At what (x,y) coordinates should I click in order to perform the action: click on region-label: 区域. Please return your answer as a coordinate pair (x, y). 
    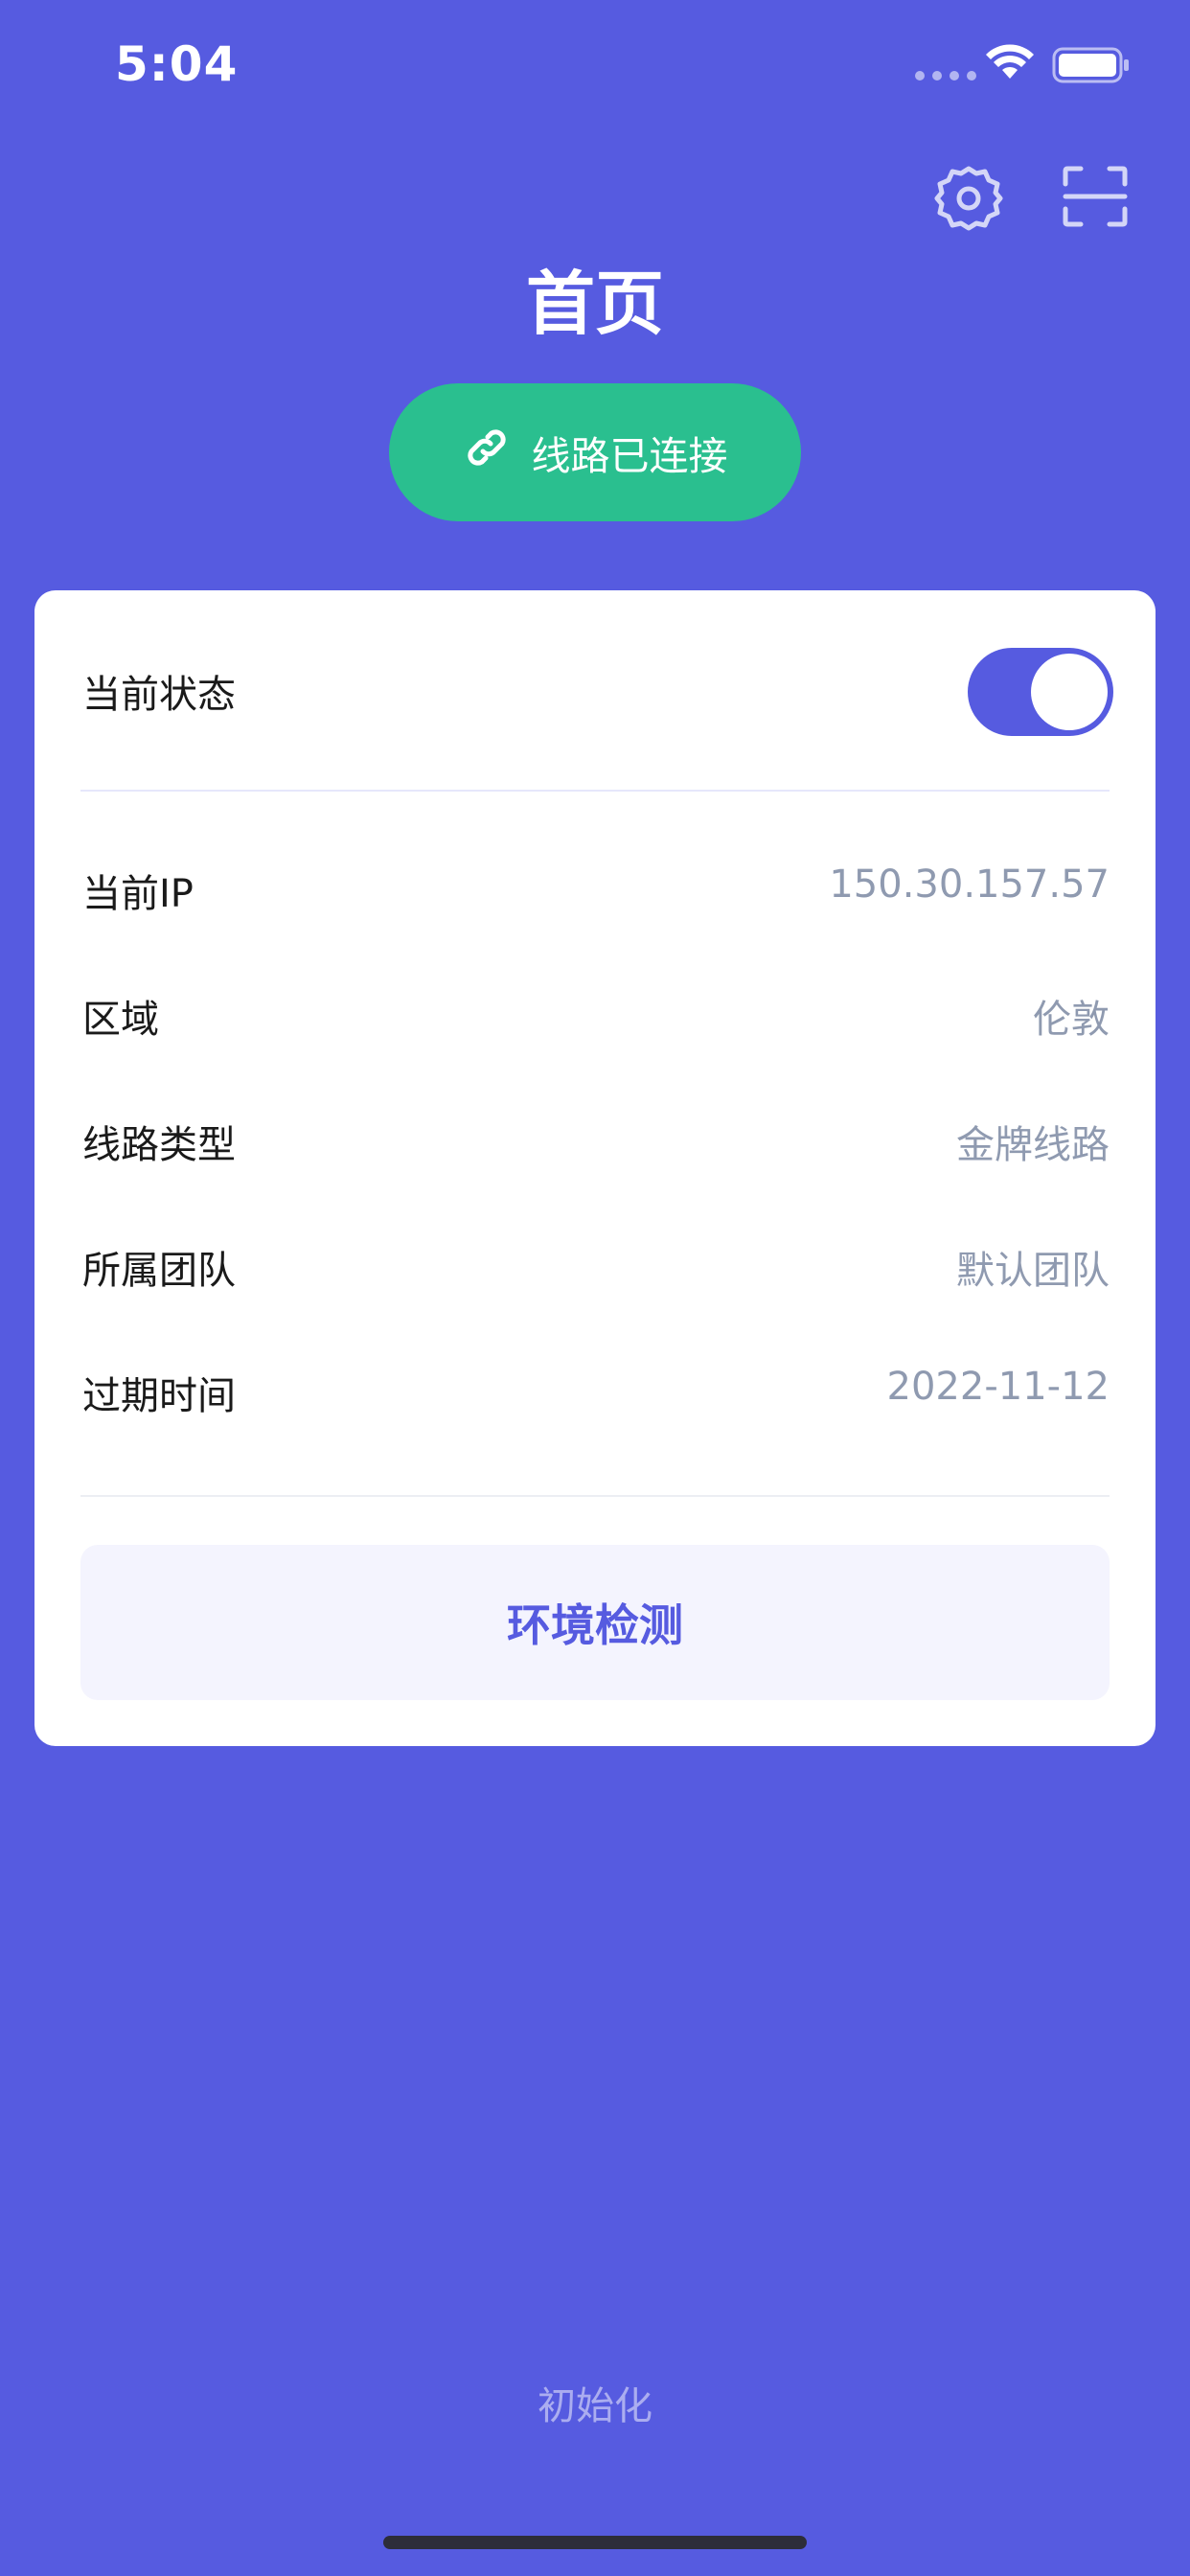
    Looking at the image, I should click on (121, 1020).